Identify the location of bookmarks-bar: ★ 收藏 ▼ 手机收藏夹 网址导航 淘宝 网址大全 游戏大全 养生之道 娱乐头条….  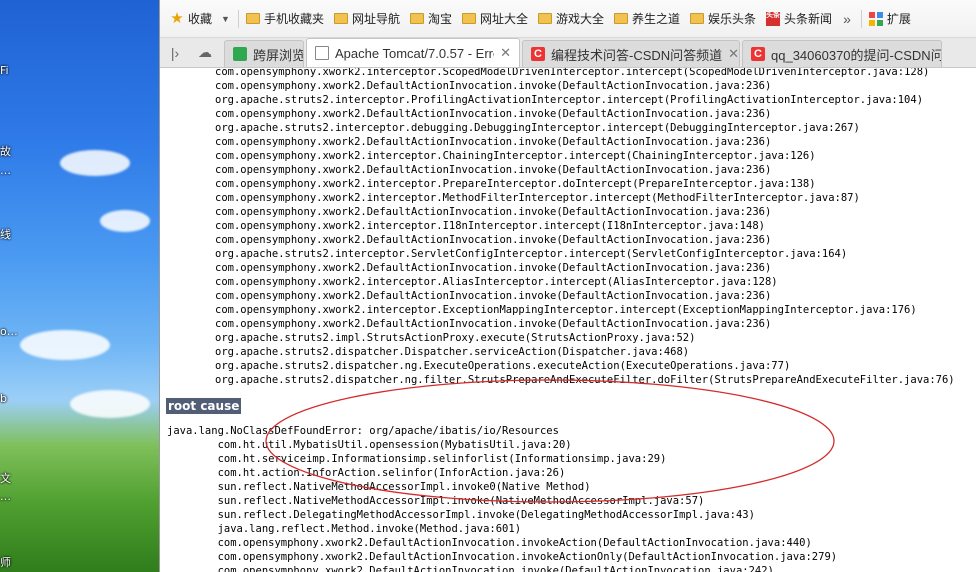
(568, 19).